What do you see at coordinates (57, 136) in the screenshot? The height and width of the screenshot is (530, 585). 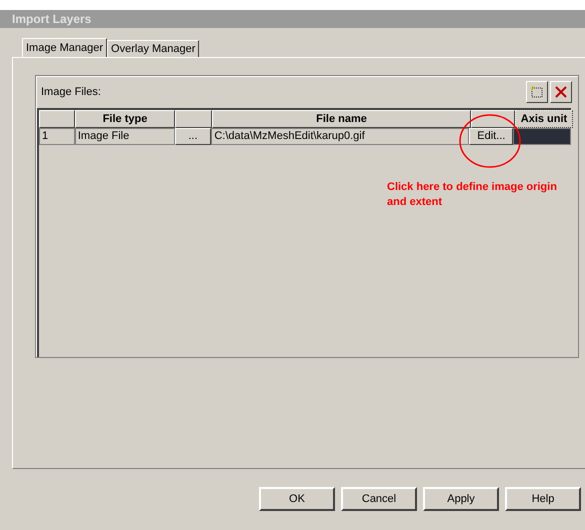 I see `row-number: 1` at bounding box center [57, 136].